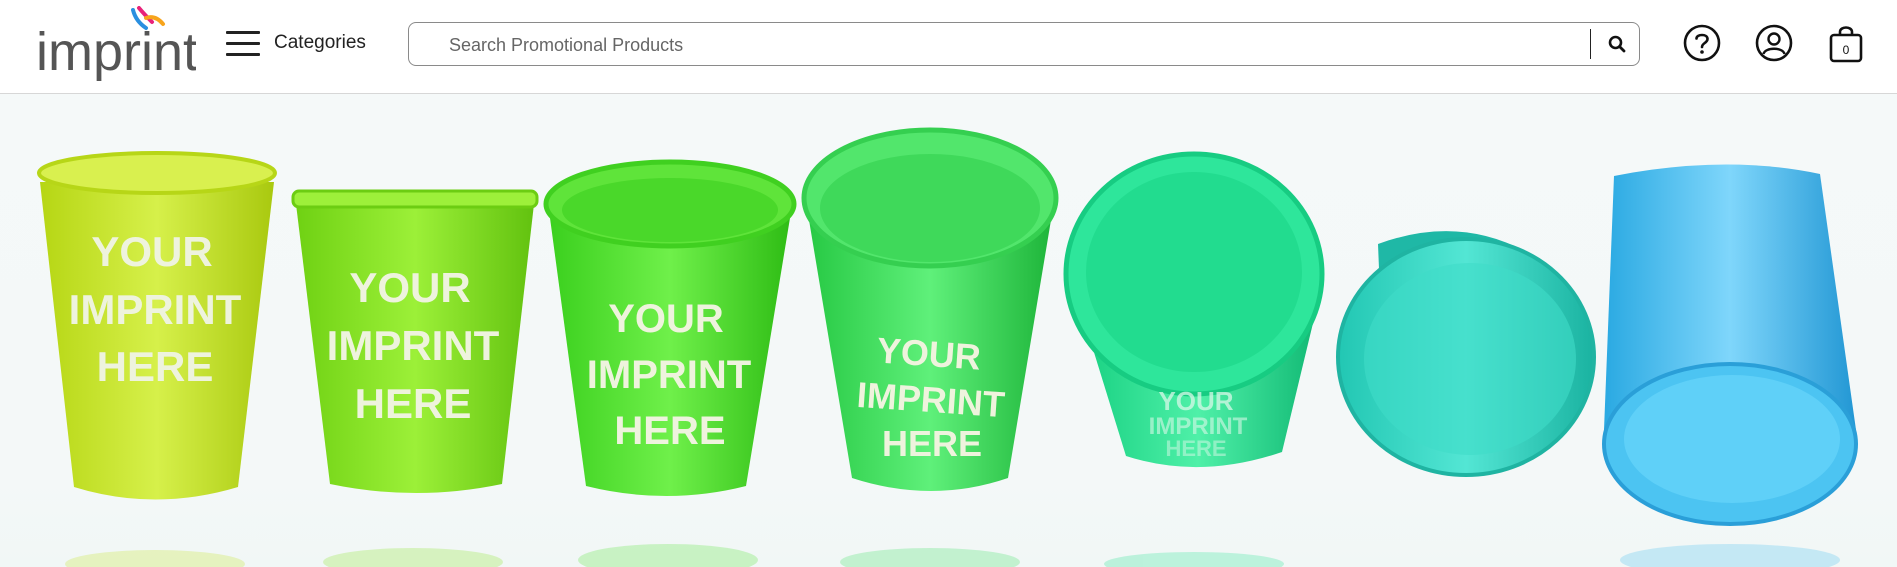  Describe the element at coordinates (1846, 50) in the screenshot. I see `cart-count: 0` at that location.